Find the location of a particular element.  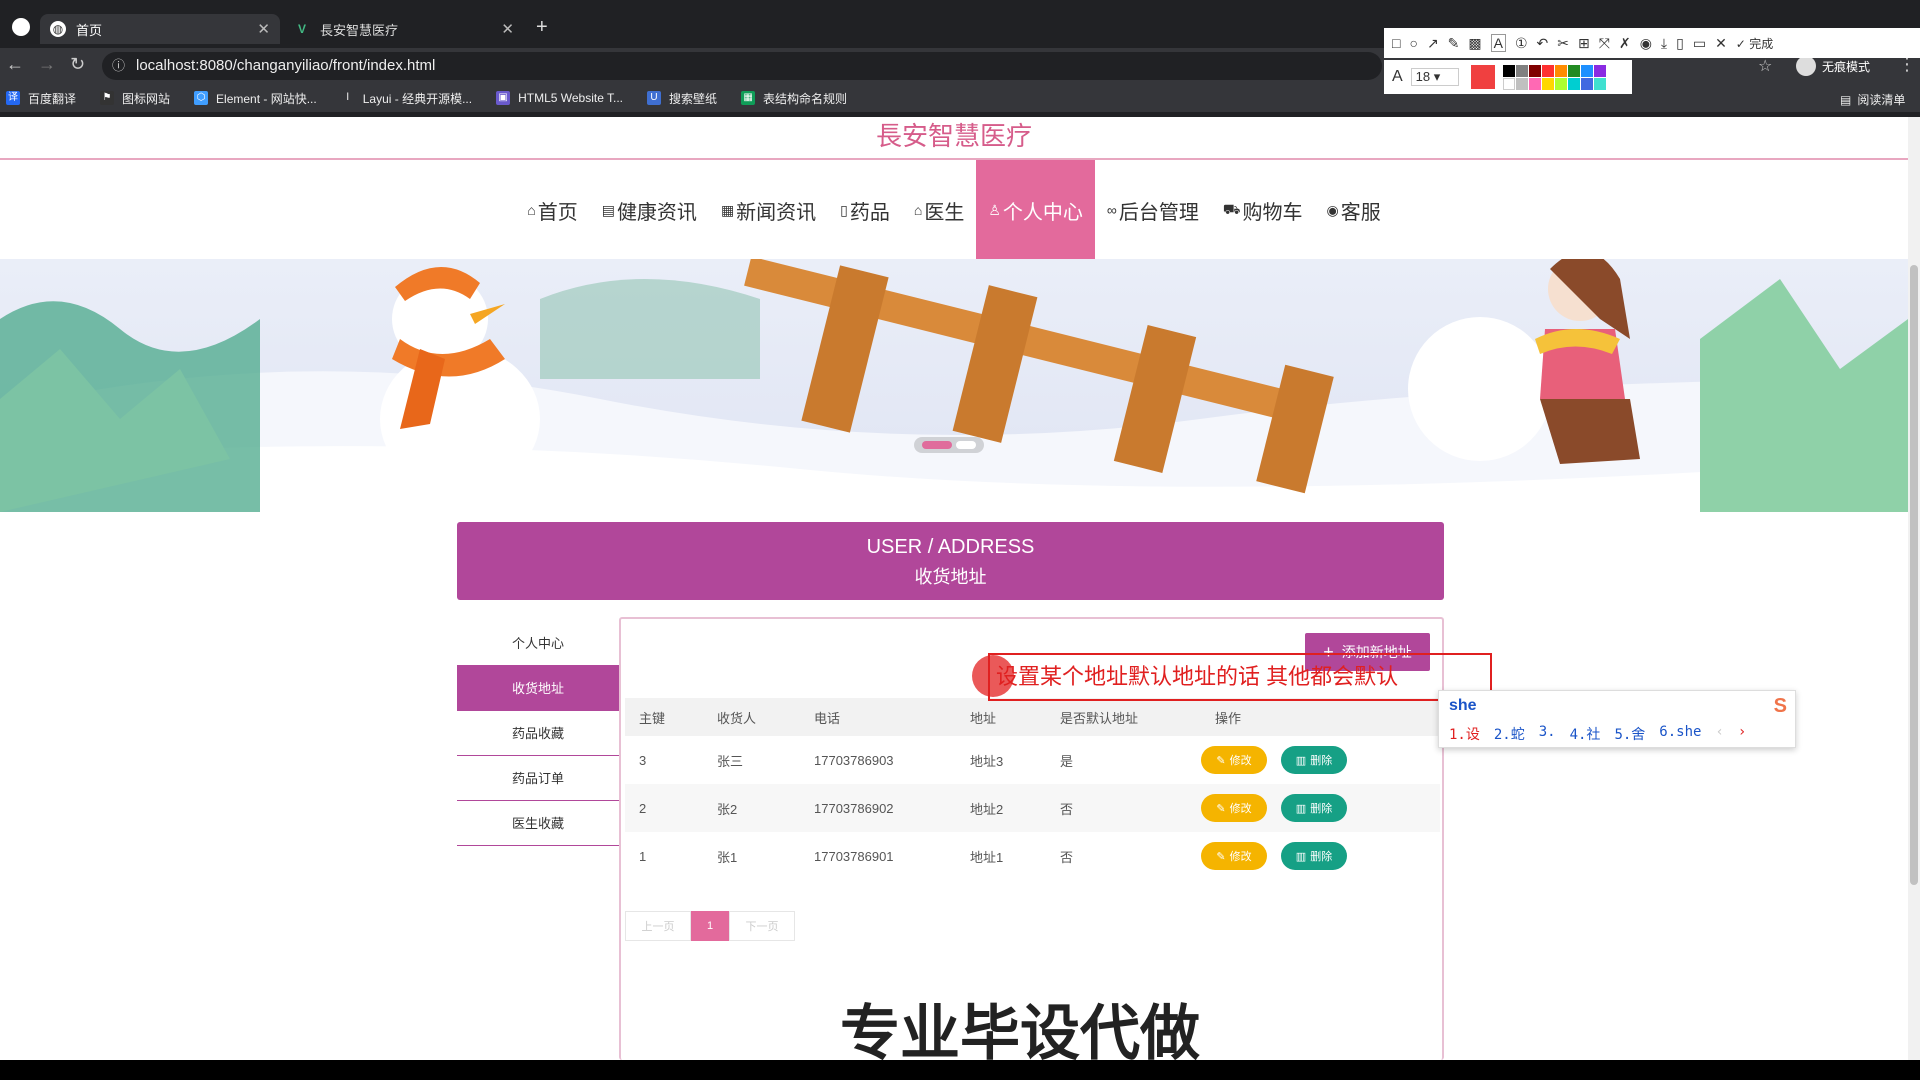

ime-candidate: 5.舍 is located at coordinates (1629, 734).